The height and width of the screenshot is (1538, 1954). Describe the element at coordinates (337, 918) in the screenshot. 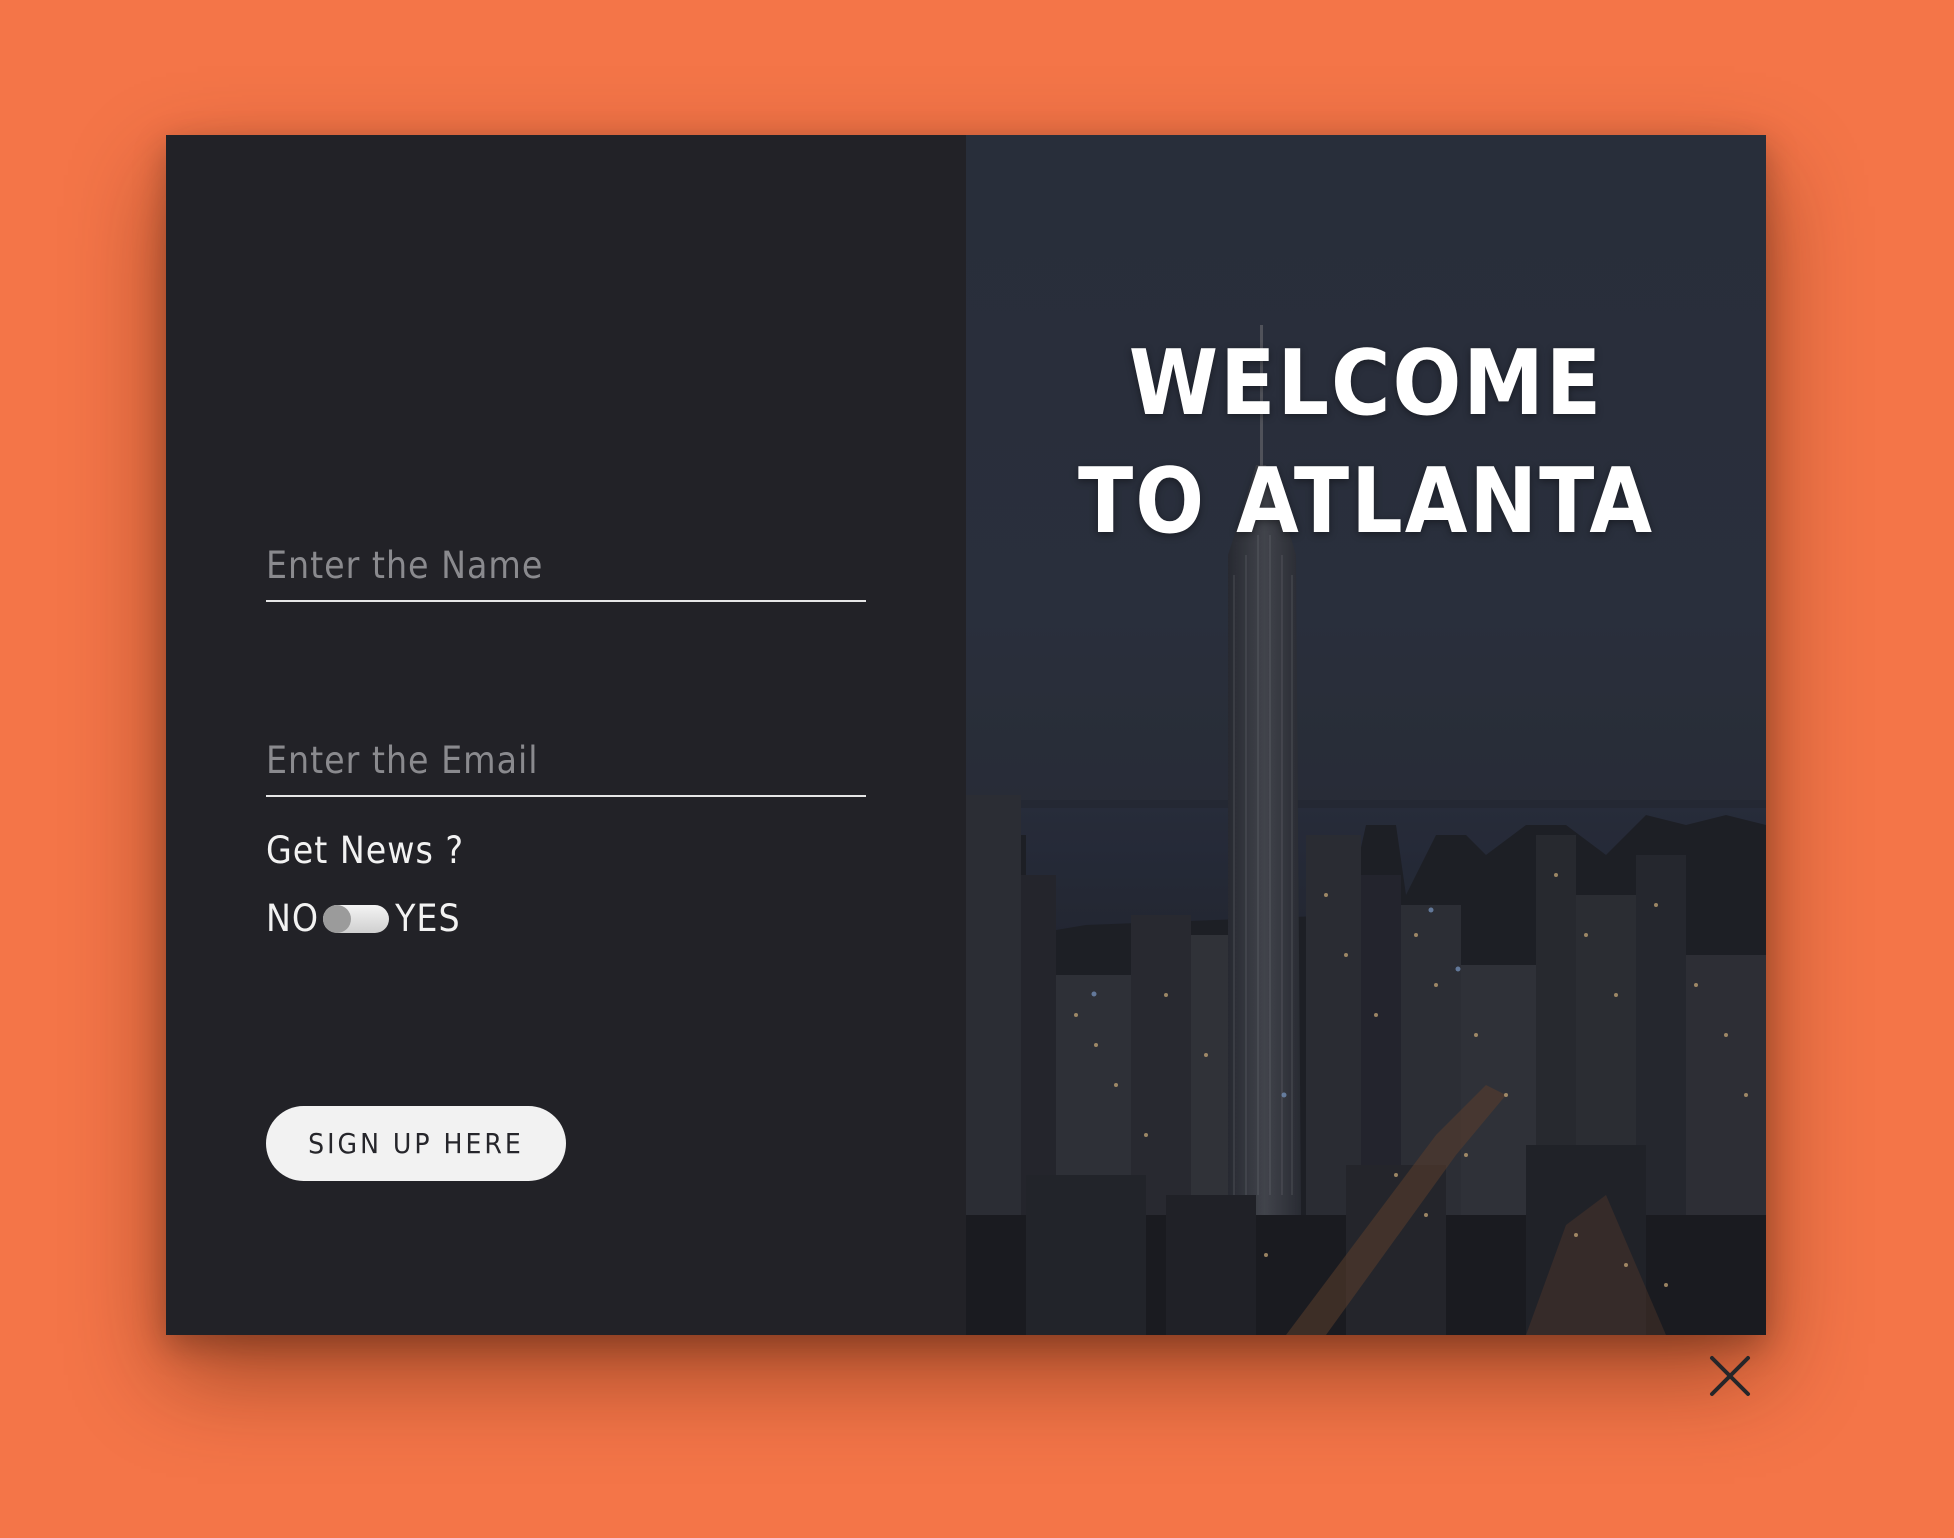

I see `toggle-knob` at that location.